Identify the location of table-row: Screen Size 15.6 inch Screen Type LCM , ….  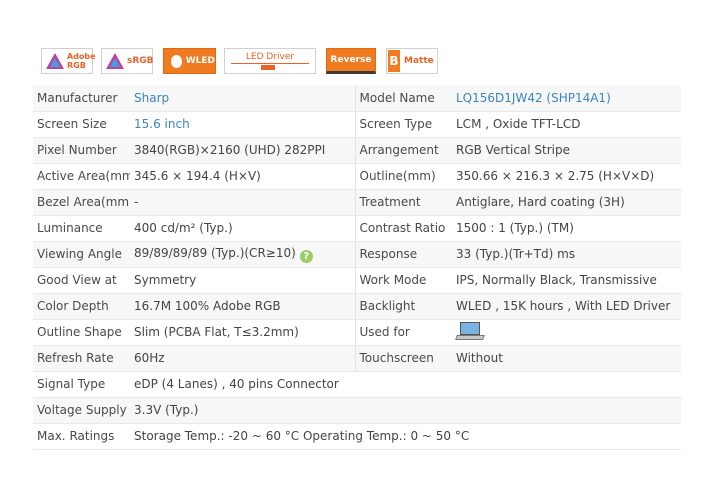
(357, 124).